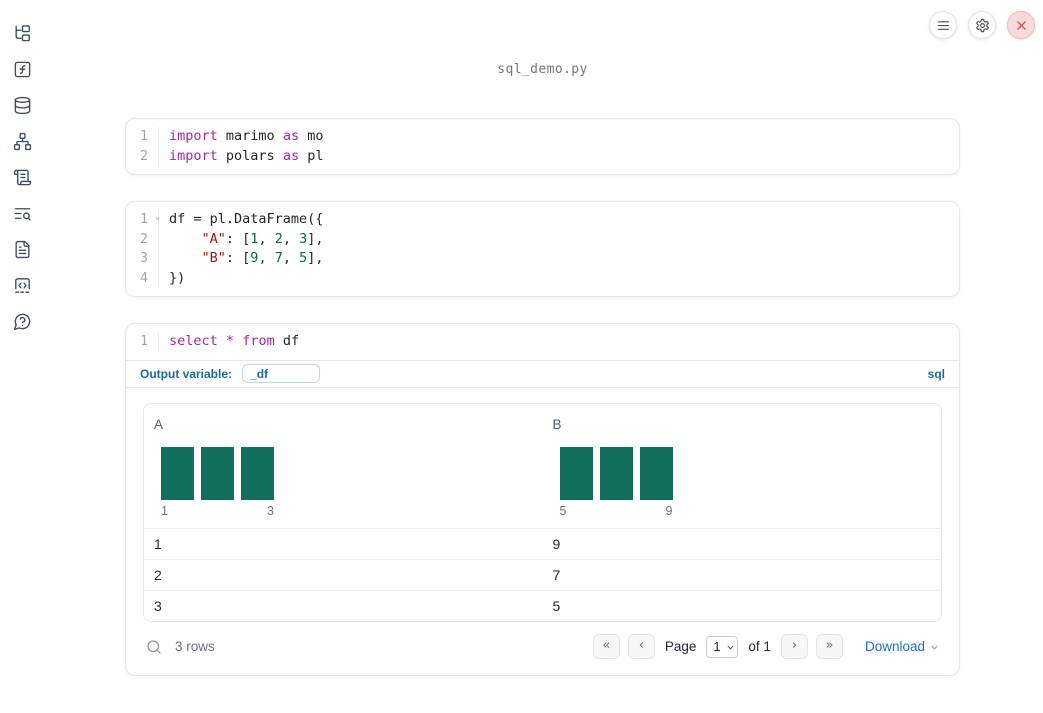 The height and width of the screenshot is (713, 1043). I want to click on first-page-button: «, so click(606, 646).